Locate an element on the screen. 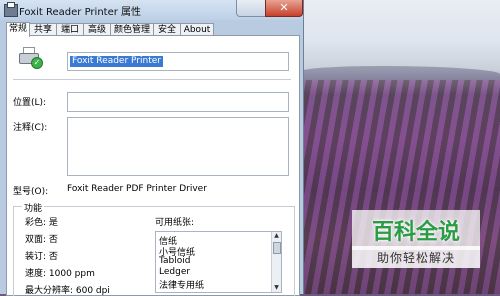 The width and height of the screenshot is (500, 296). features-title: 功能 is located at coordinates (33, 207).